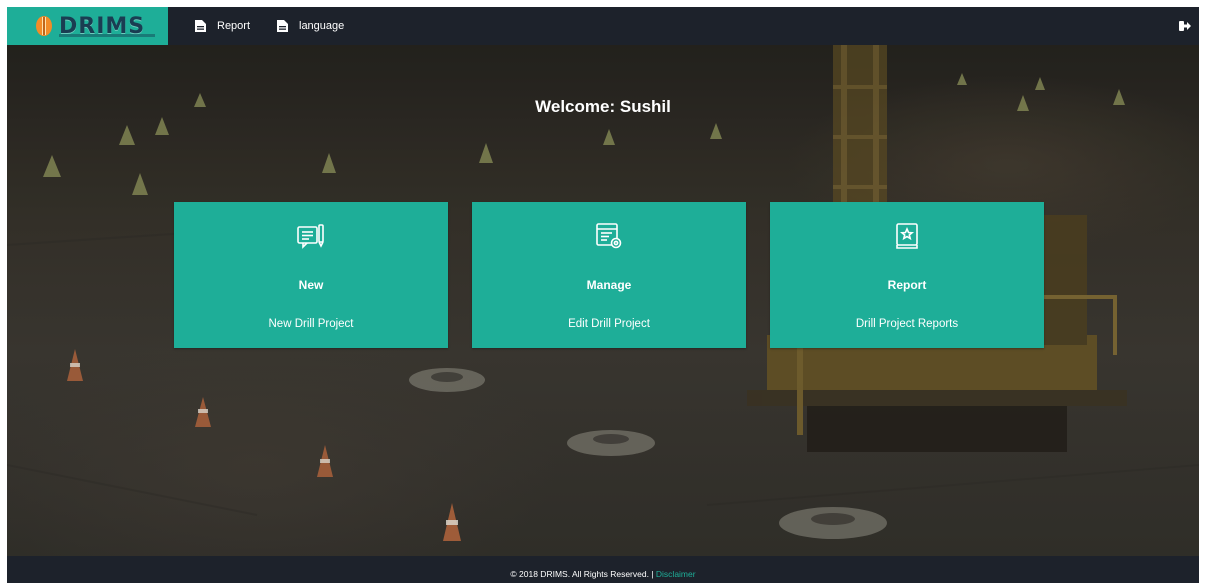  What do you see at coordinates (311, 285) in the screenshot?
I see `card-new-title: New` at bounding box center [311, 285].